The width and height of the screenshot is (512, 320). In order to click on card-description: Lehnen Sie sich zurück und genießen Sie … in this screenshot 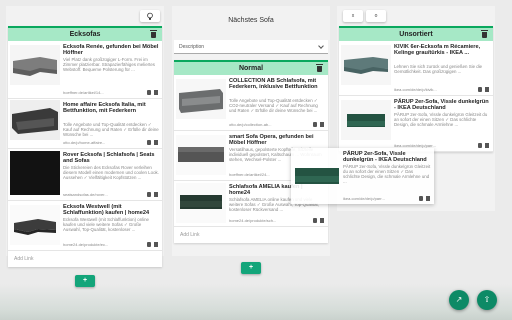, I will do `click(438, 69)`.